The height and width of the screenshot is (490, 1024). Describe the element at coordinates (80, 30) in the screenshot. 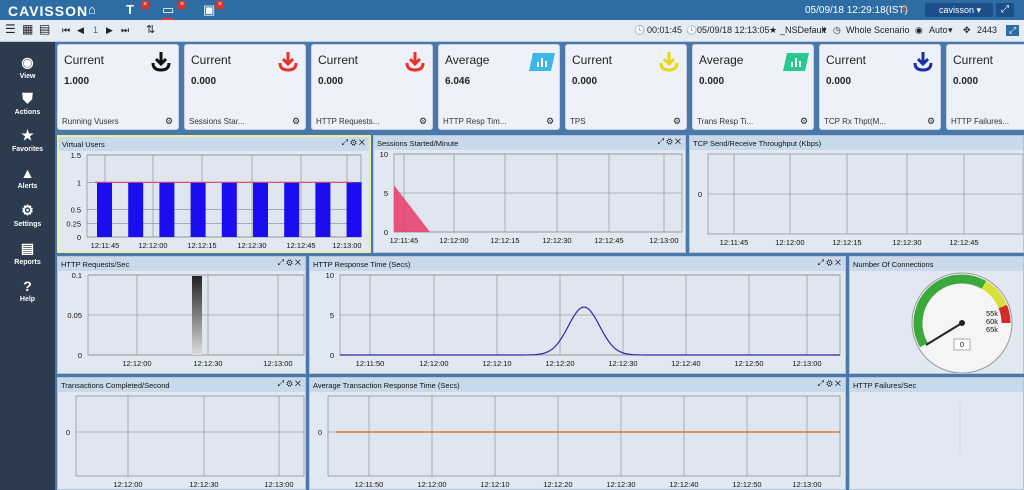

I see `prev-page-icon: ◀` at that location.